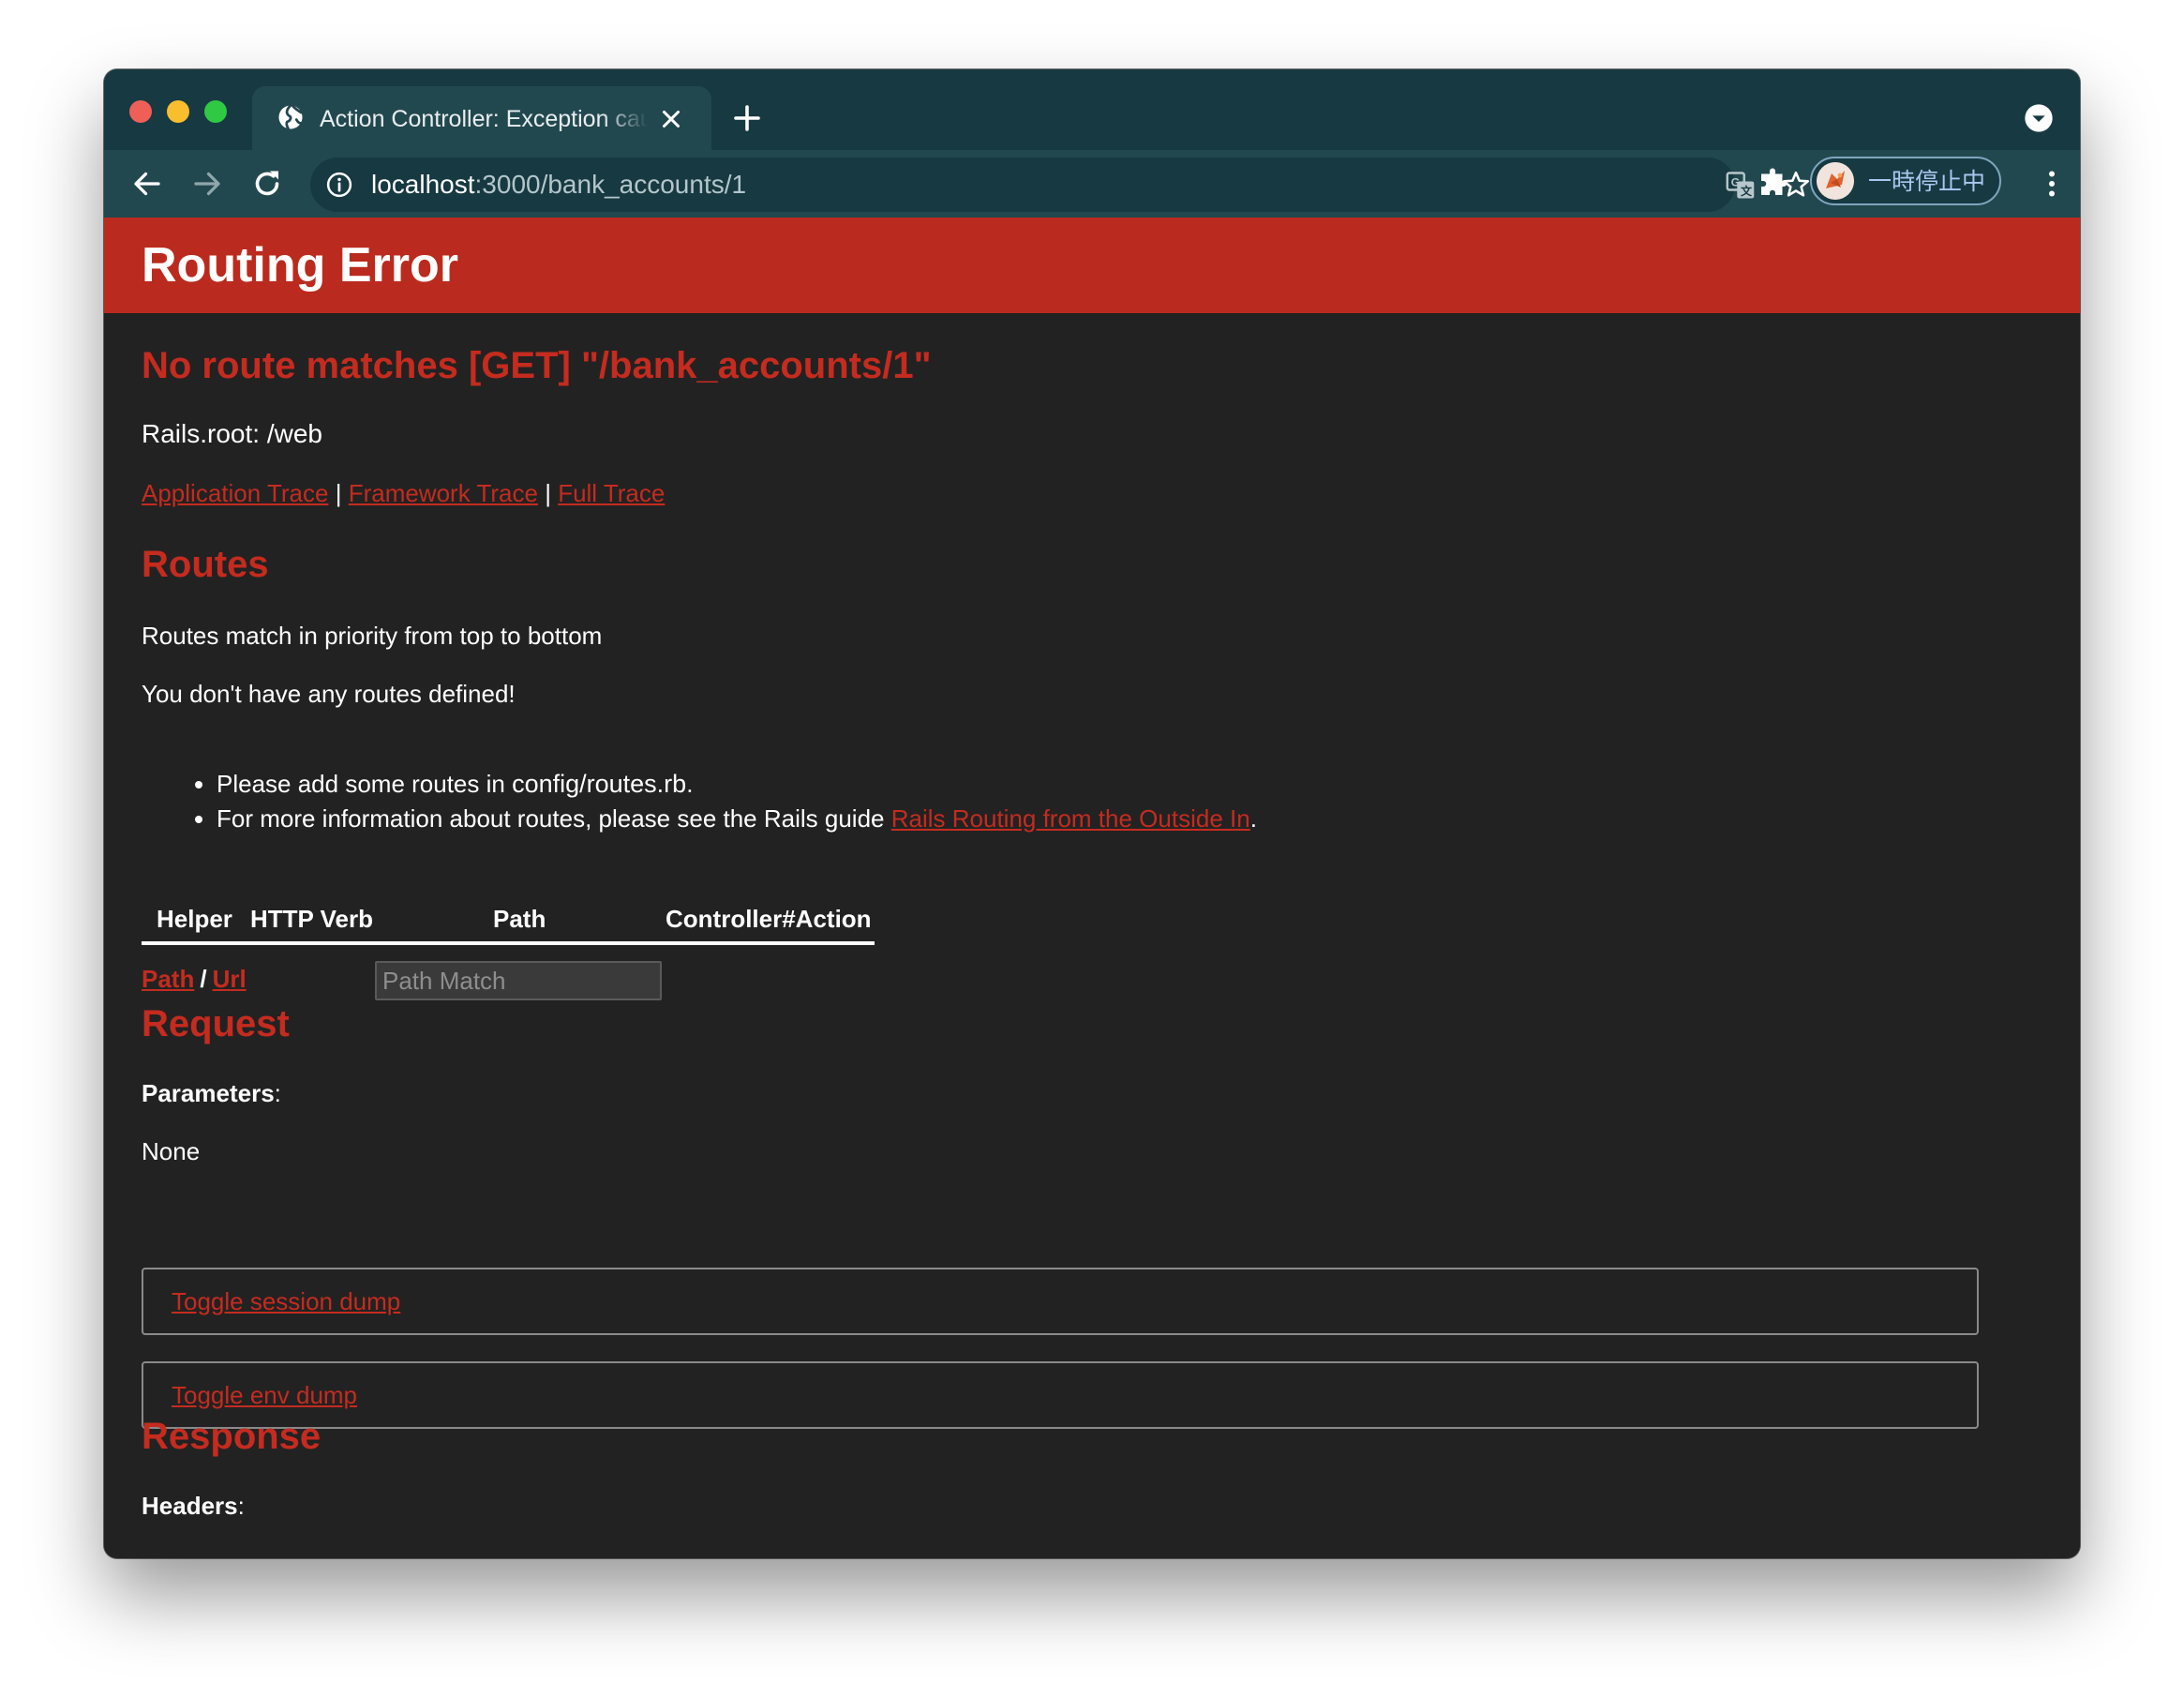 The width and height of the screenshot is (2184, 1697). I want to click on close-icon, so click(671, 119).